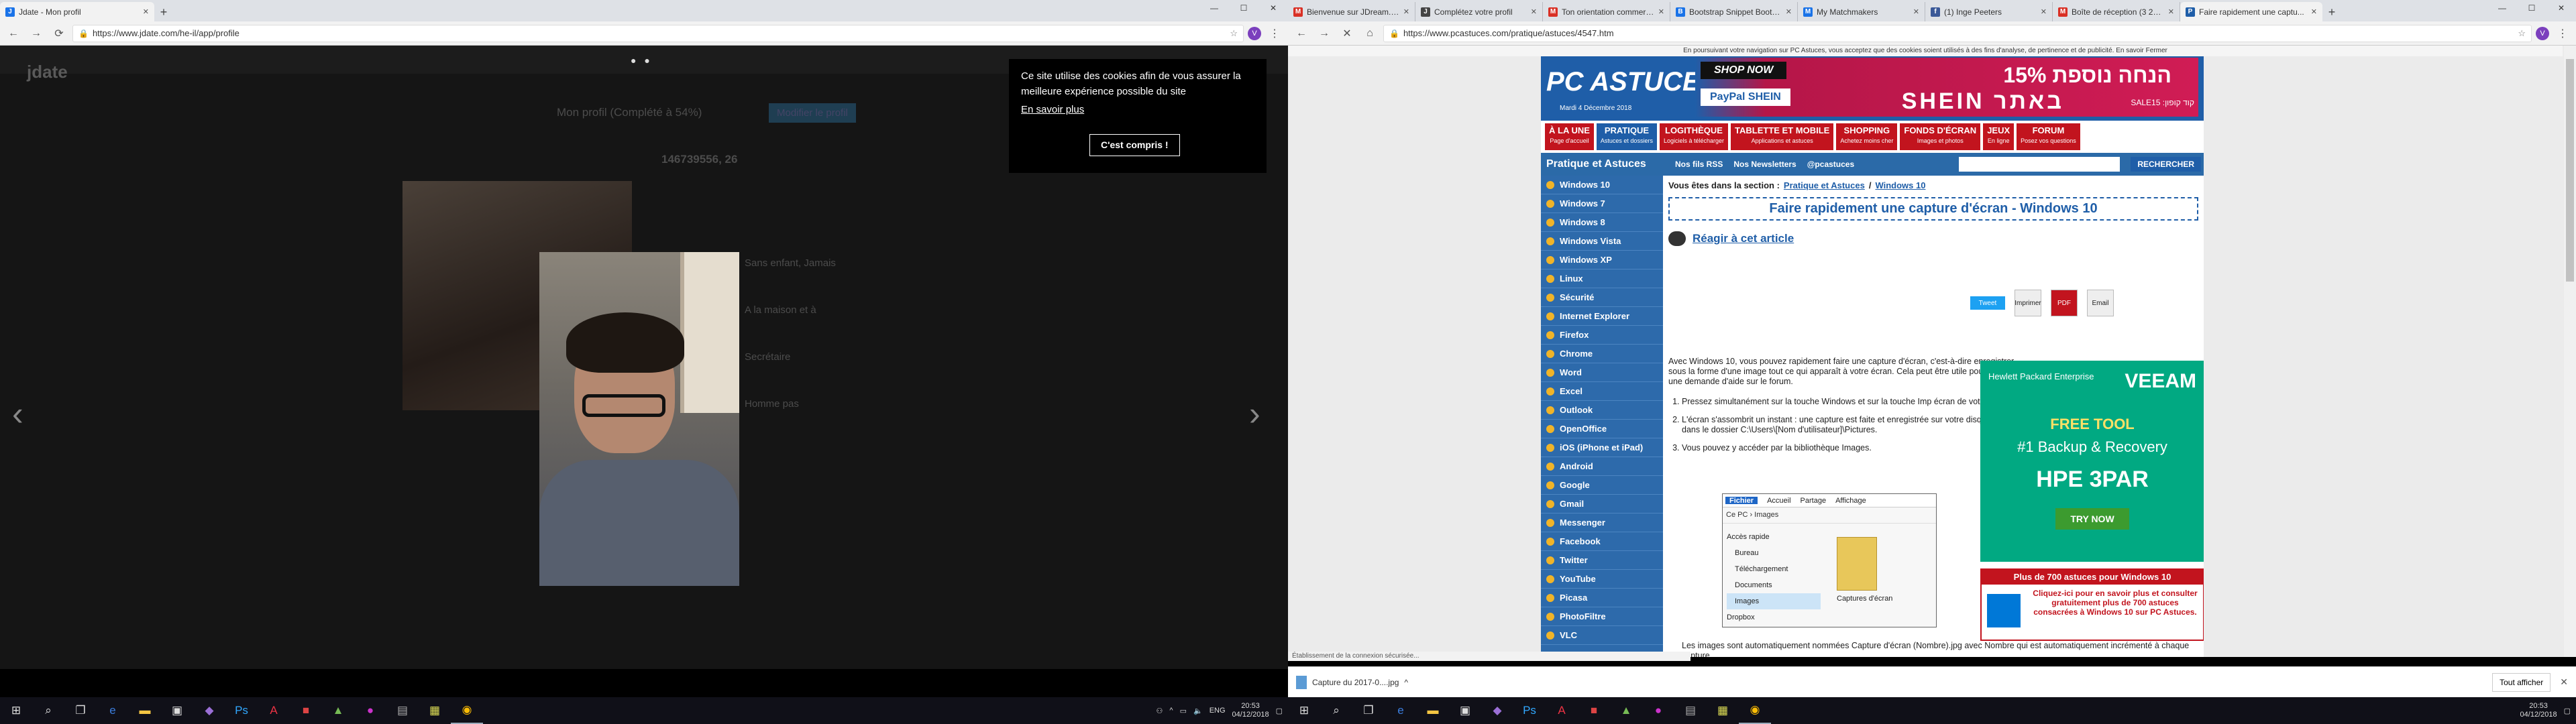 Image resolution: width=2576 pixels, height=724 pixels. What do you see at coordinates (1900, 185) in the screenshot?
I see `breadcrumb-link: Windows 10` at bounding box center [1900, 185].